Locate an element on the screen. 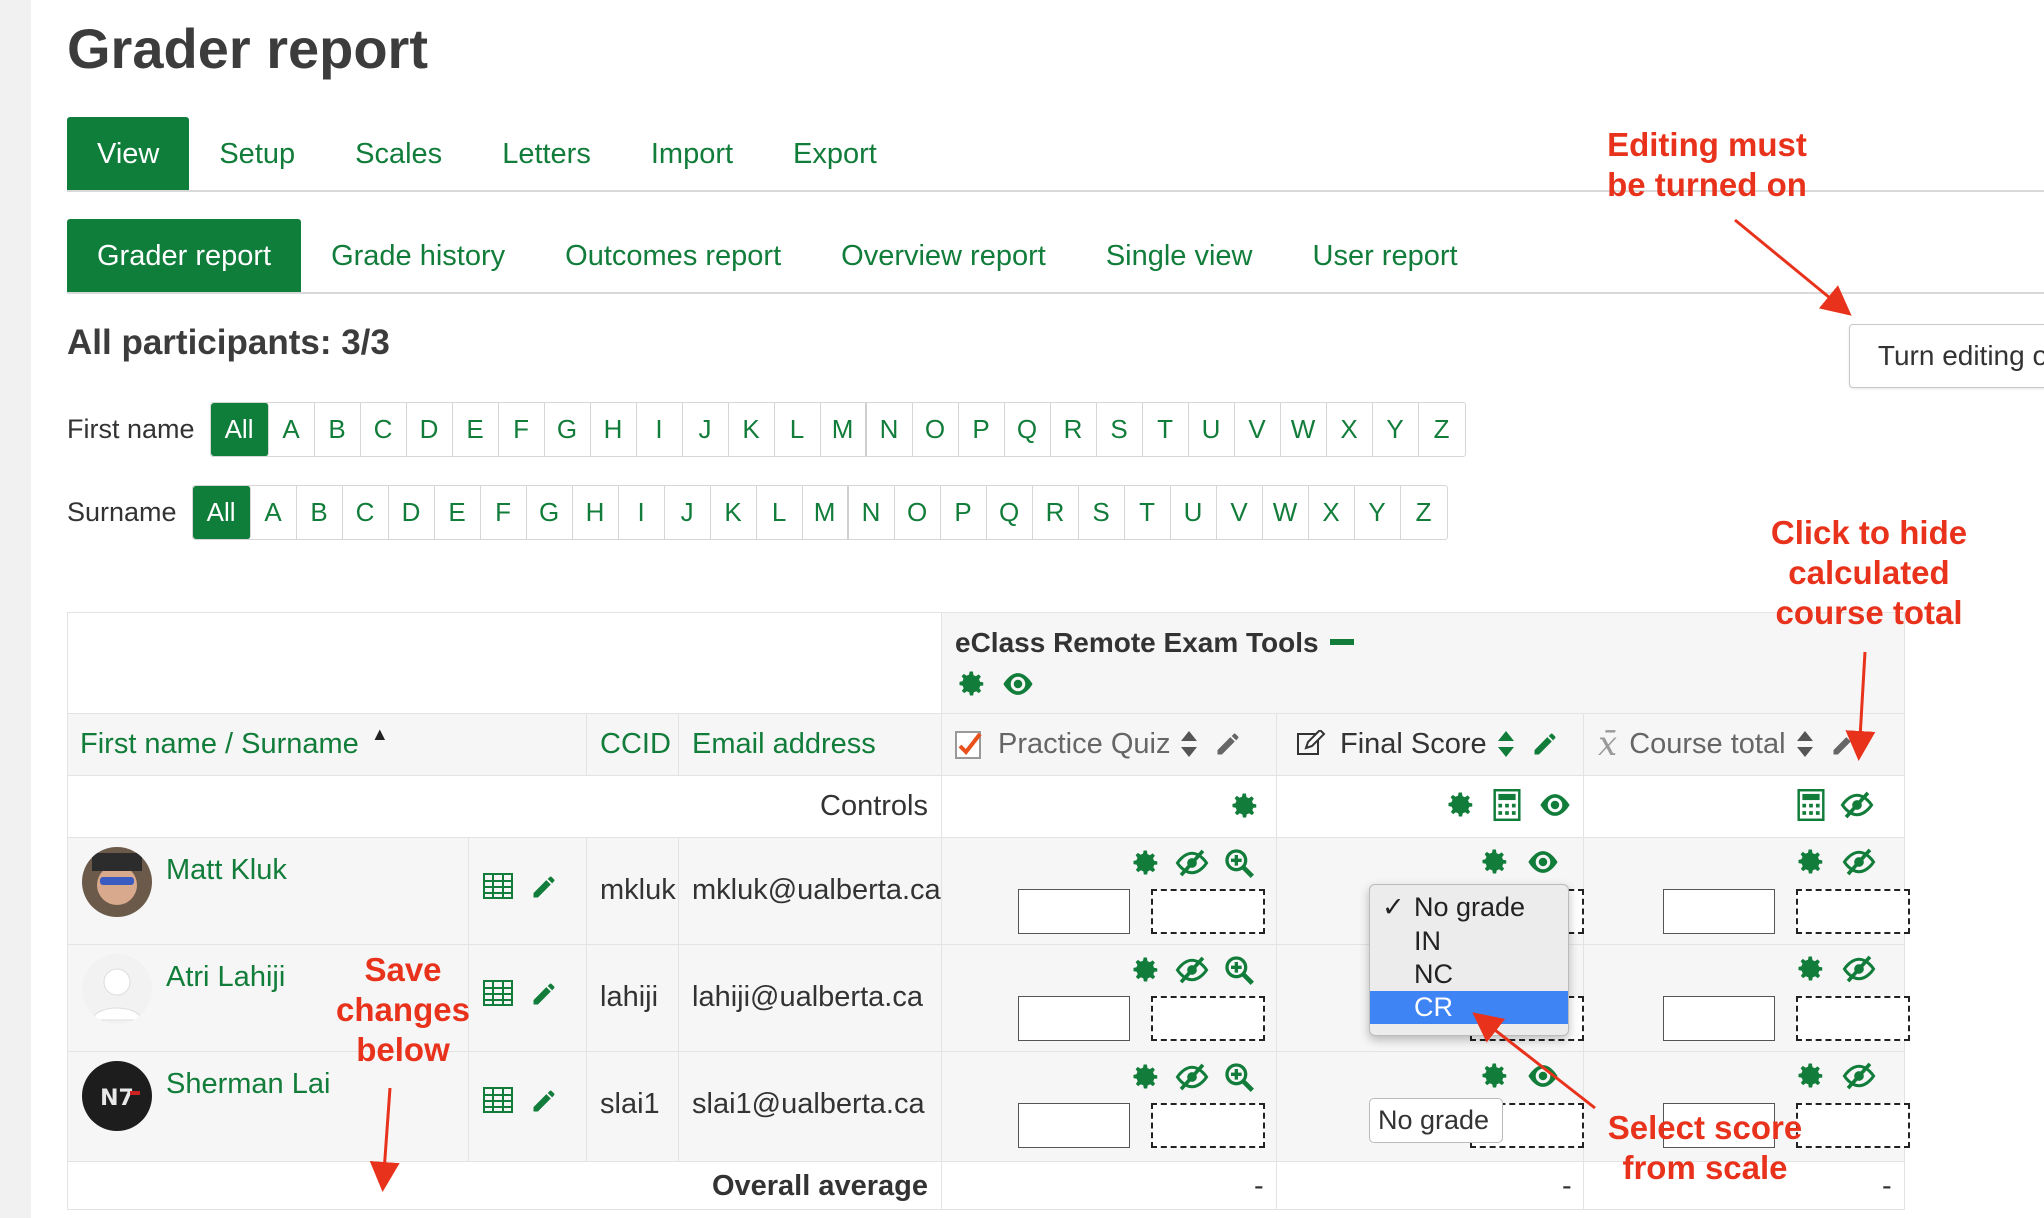 This screenshot has width=2044, height=1218. left-drawer-edge is located at coordinates (15, 609).